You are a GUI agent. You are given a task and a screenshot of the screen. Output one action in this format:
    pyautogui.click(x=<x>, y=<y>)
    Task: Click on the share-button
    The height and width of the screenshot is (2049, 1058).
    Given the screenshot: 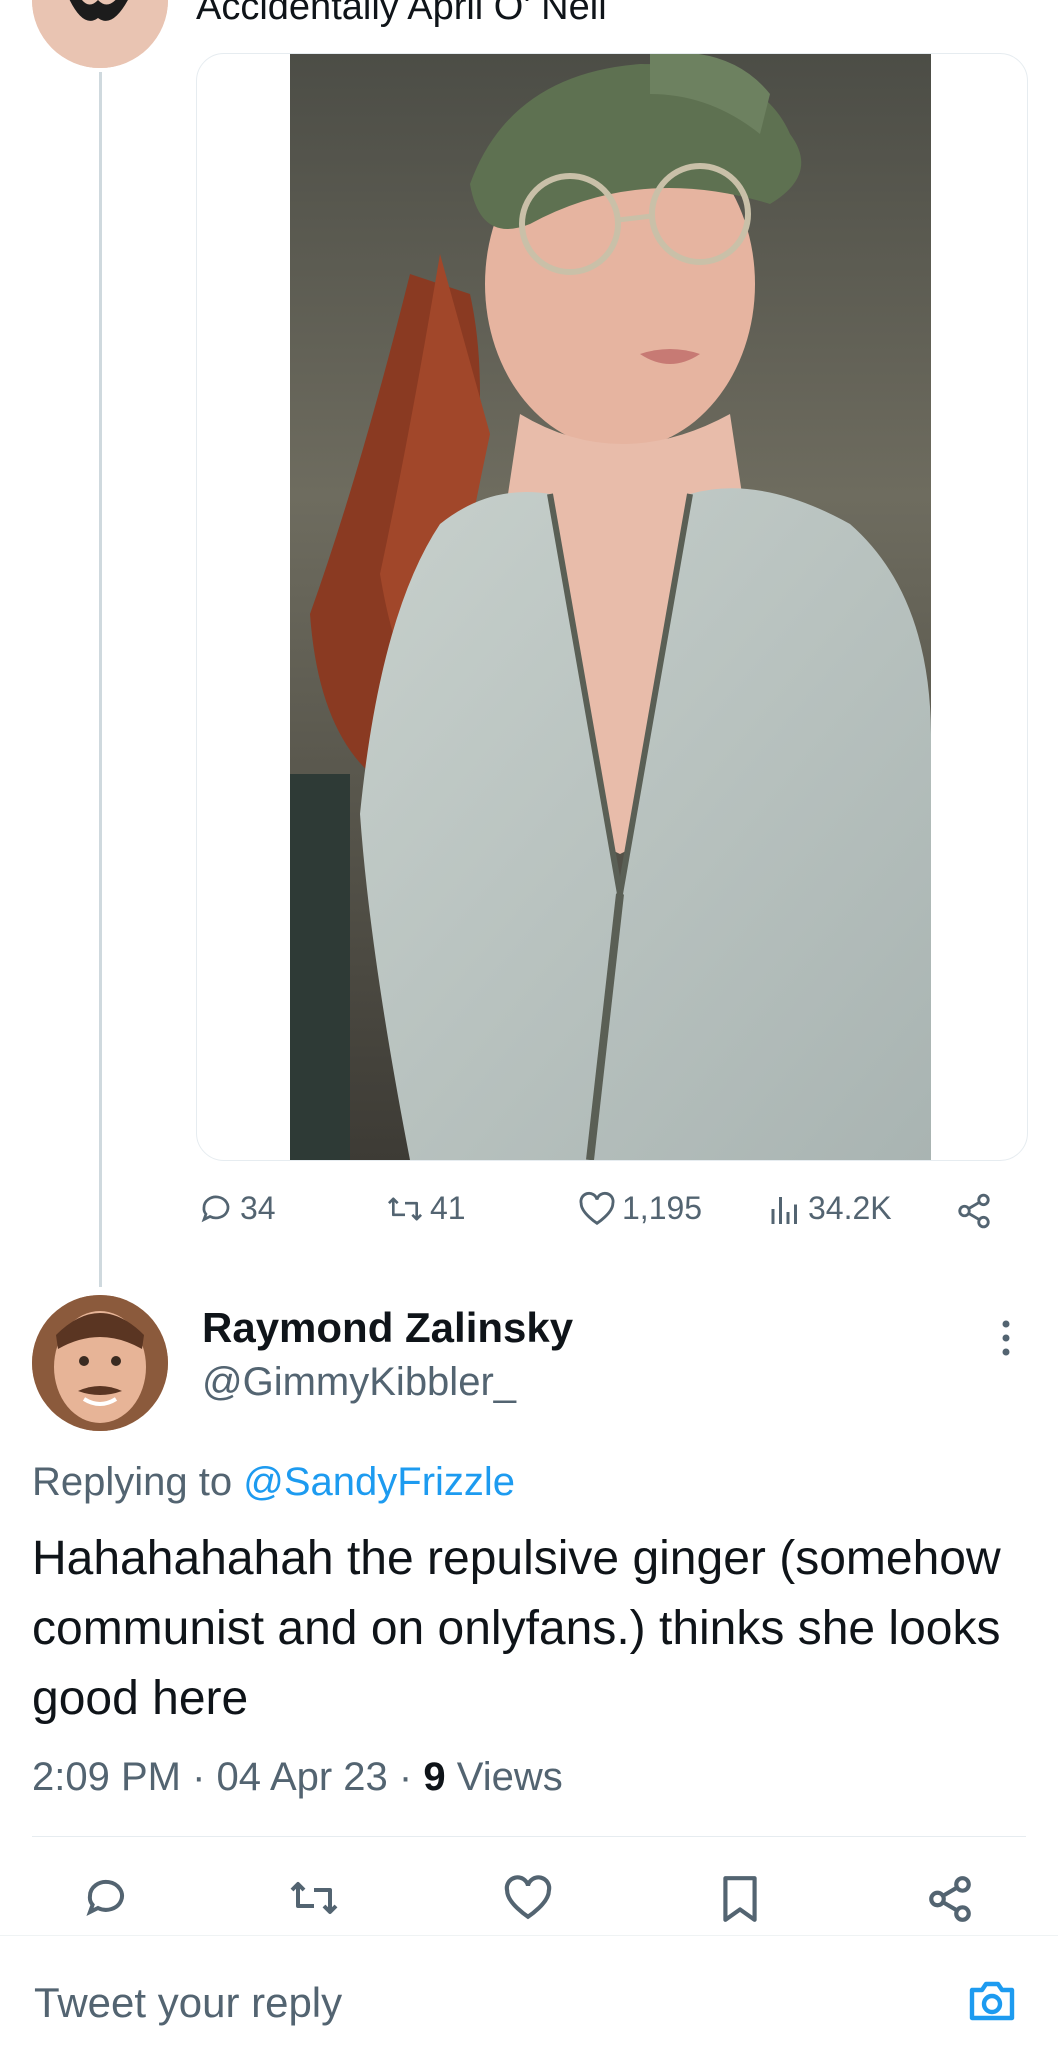 What is the action you would take?
    pyautogui.click(x=974, y=1213)
    